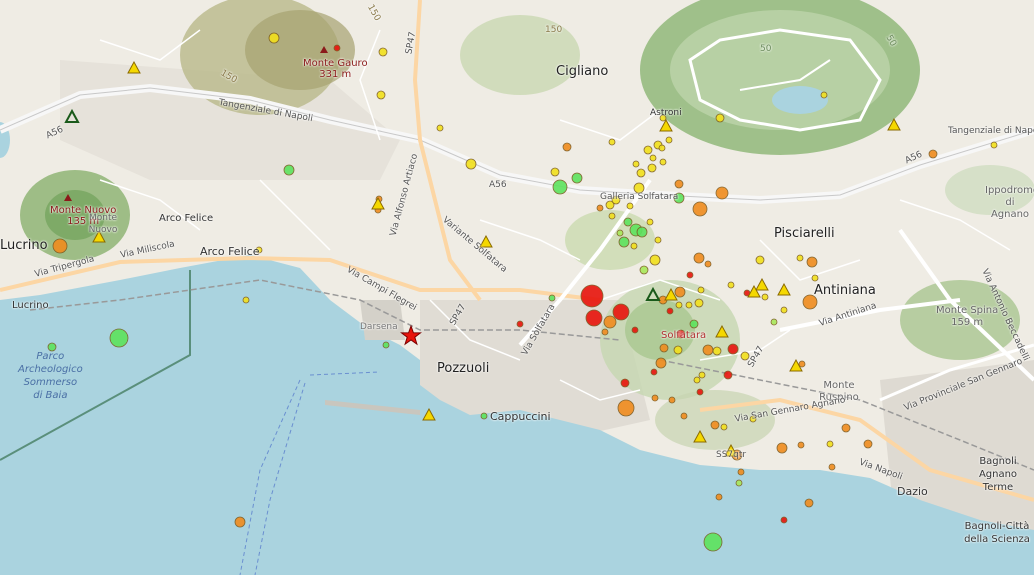 The image size is (1034, 575). Describe the element at coordinates (411, 335) in the screenshot. I see `epicenter-star-icon` at that location.